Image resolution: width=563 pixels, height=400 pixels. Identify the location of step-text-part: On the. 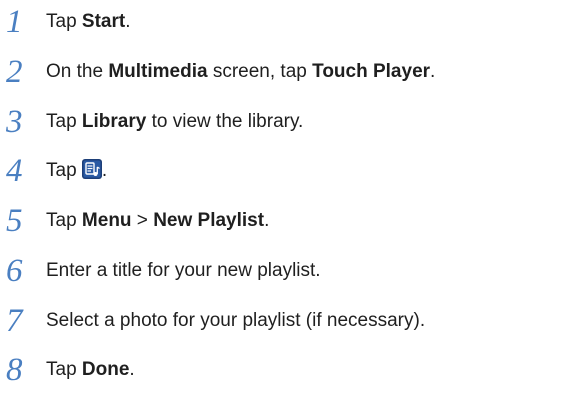
(77, 71).